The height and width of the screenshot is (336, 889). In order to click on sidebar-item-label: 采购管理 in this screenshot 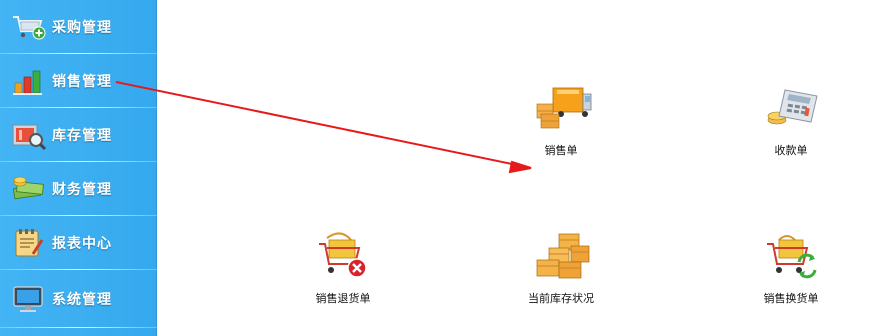, I will do `click(82, 28)`.